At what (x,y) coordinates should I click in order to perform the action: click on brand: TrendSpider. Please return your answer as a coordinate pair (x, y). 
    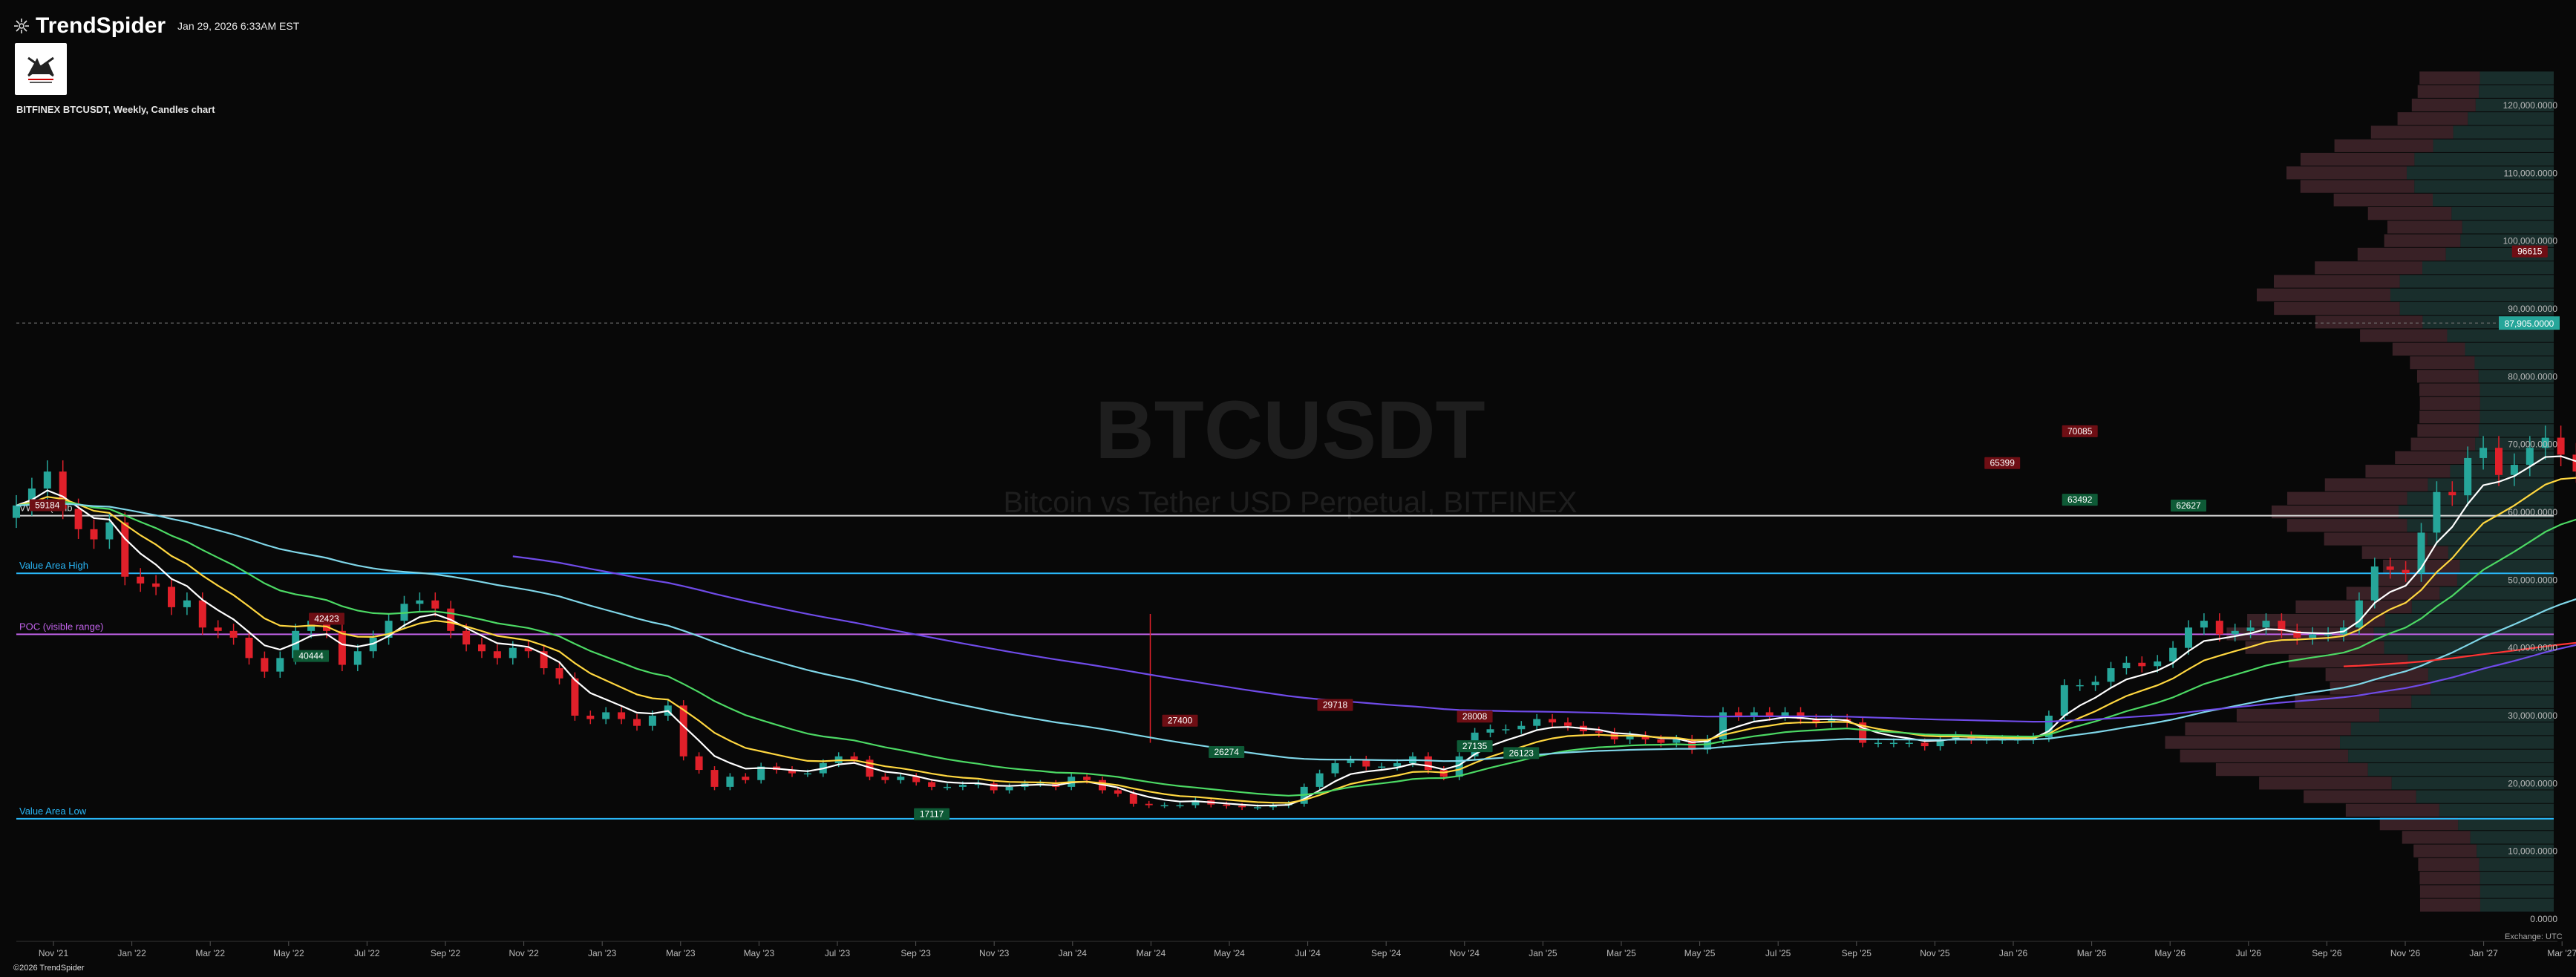
    Looking at the image, I should click on (89, 26).